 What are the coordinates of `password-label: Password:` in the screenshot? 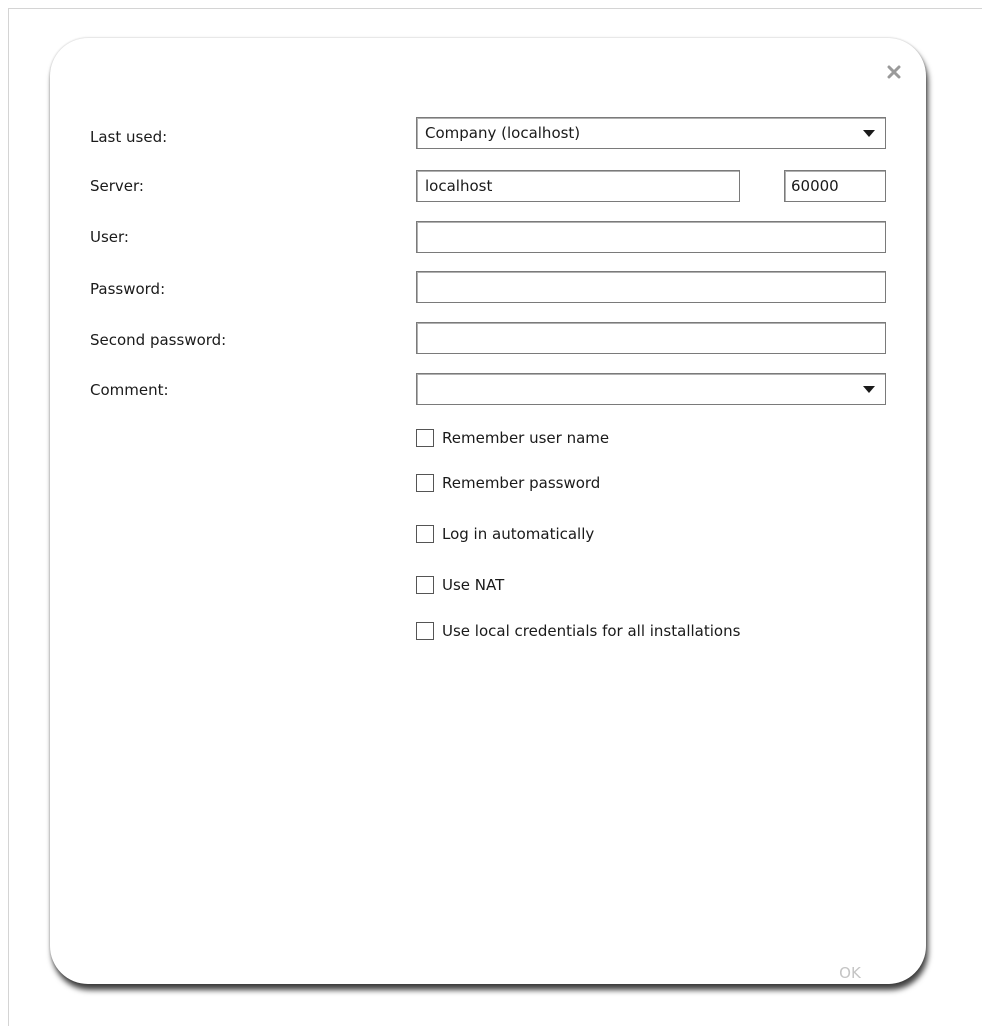 It's located at (128, 289).